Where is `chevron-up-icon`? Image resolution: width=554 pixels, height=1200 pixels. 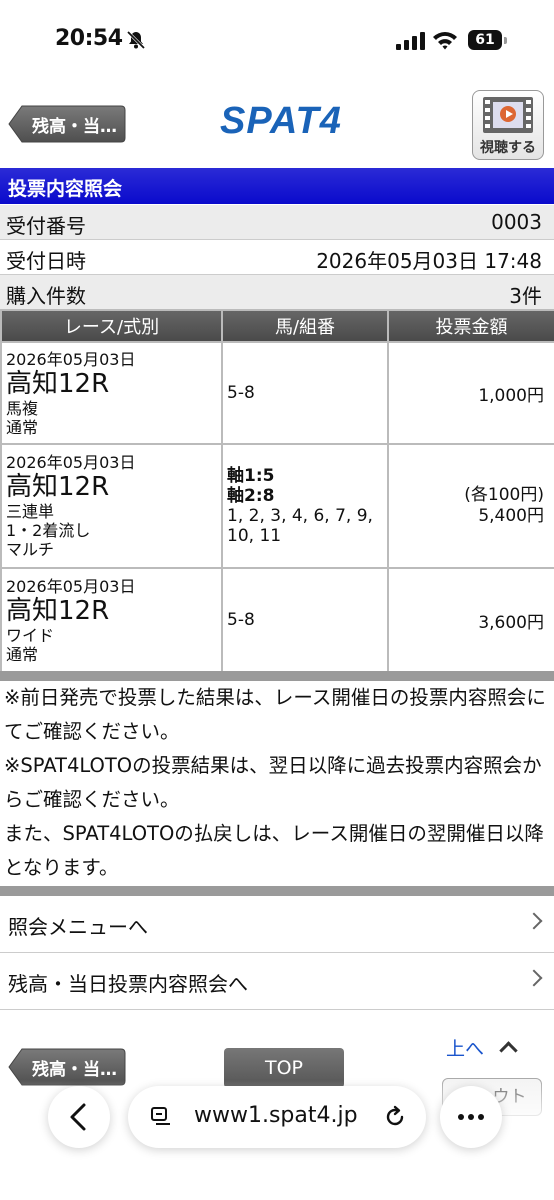 chevron-up-icon is located at coordinates (508, 1050).